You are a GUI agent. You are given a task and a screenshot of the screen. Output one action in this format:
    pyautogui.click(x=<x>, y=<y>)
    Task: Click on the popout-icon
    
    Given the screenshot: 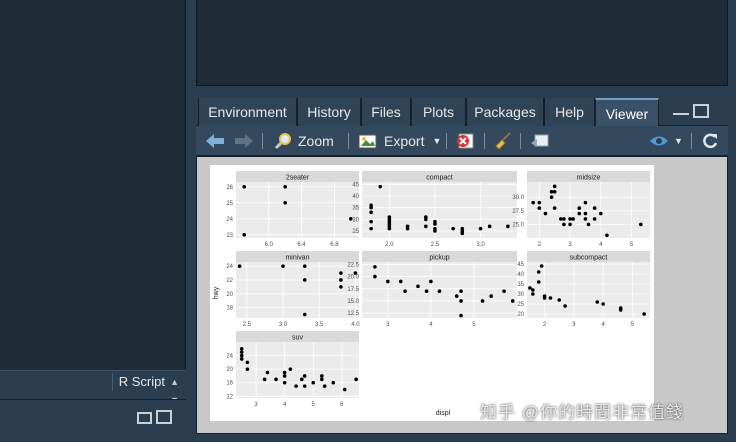 What is the action you would take?
    pyautogui.click(x=540, y=141)
    